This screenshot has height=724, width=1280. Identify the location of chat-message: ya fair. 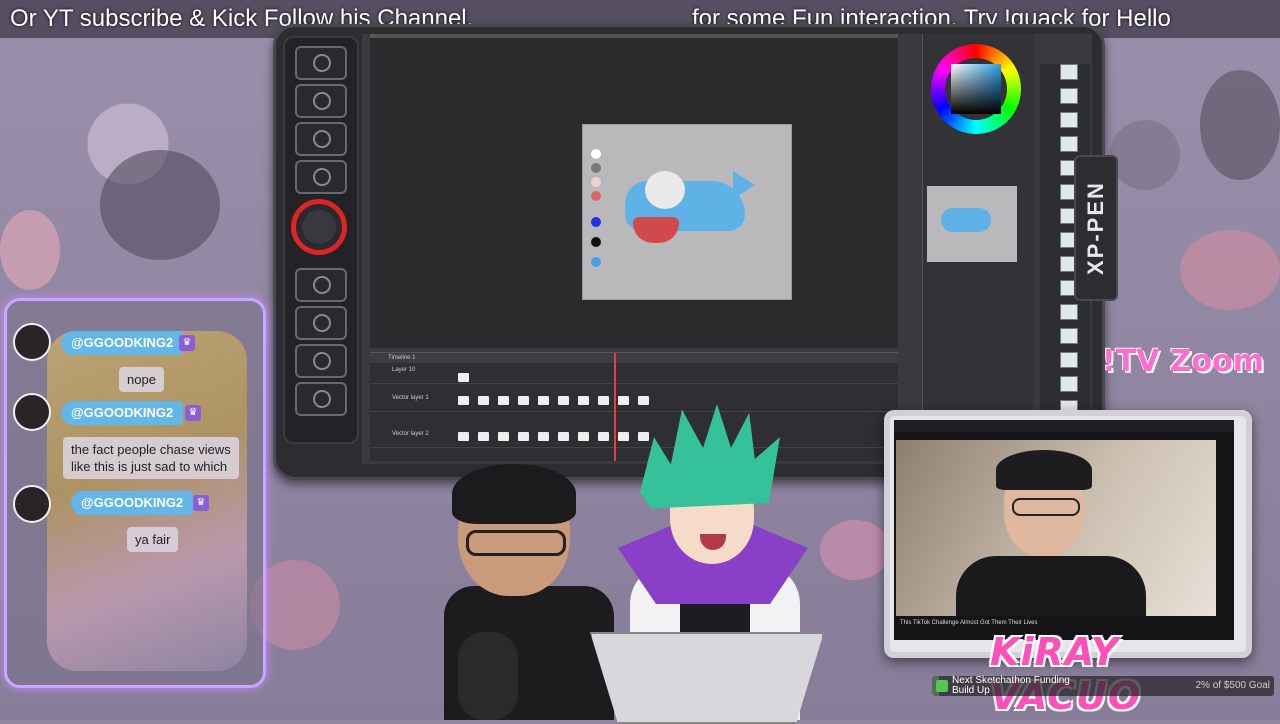
(153, 539).